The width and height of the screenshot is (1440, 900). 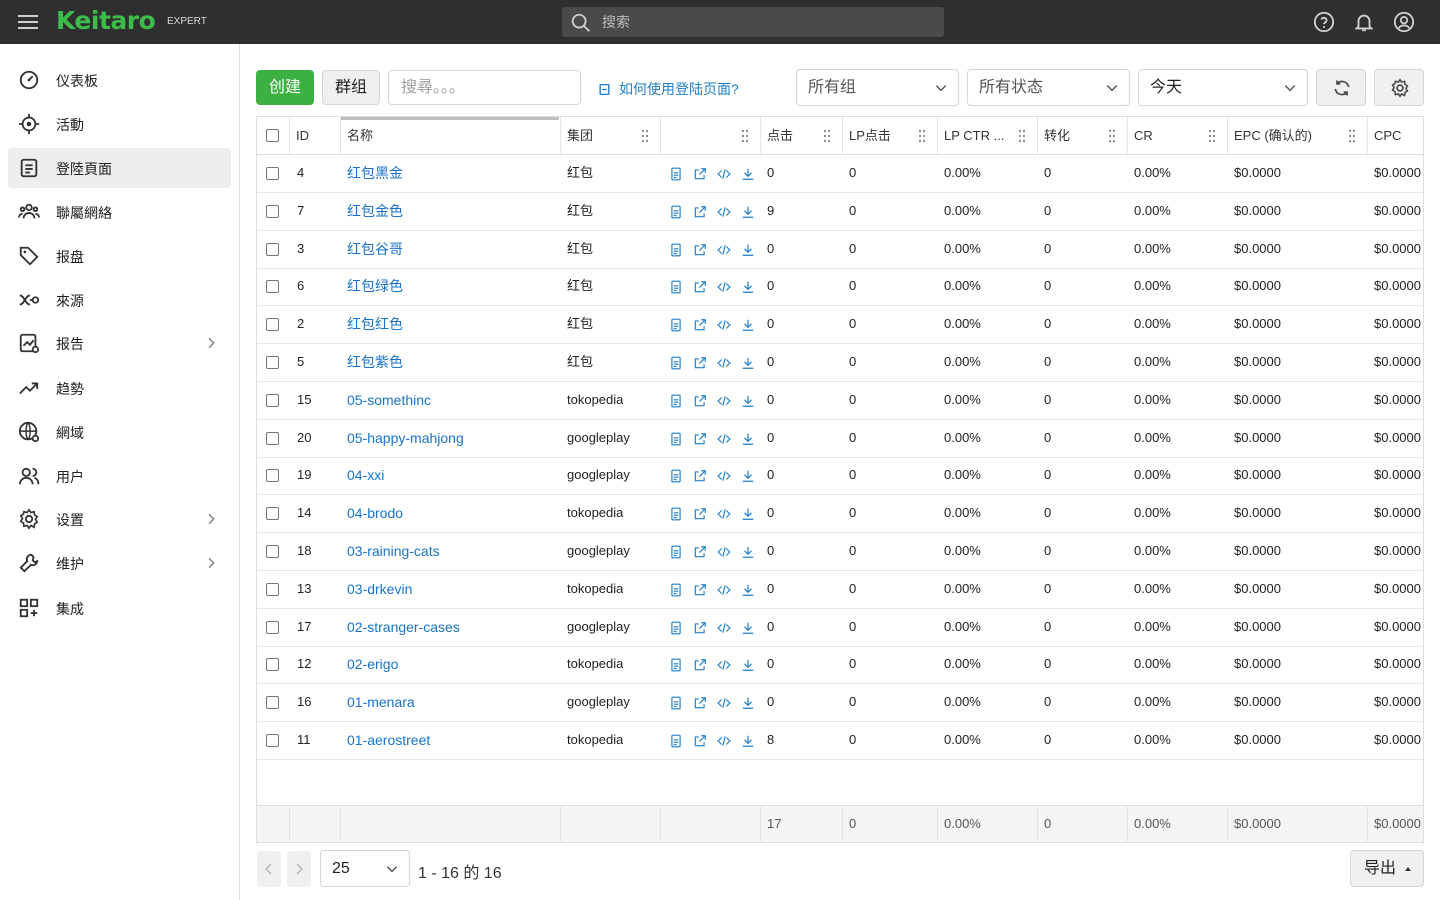 What do you see at coordinates (375, 287) in the screenshot?
I see `cell-name: 红包绿色` at bounding box center [375, 287].